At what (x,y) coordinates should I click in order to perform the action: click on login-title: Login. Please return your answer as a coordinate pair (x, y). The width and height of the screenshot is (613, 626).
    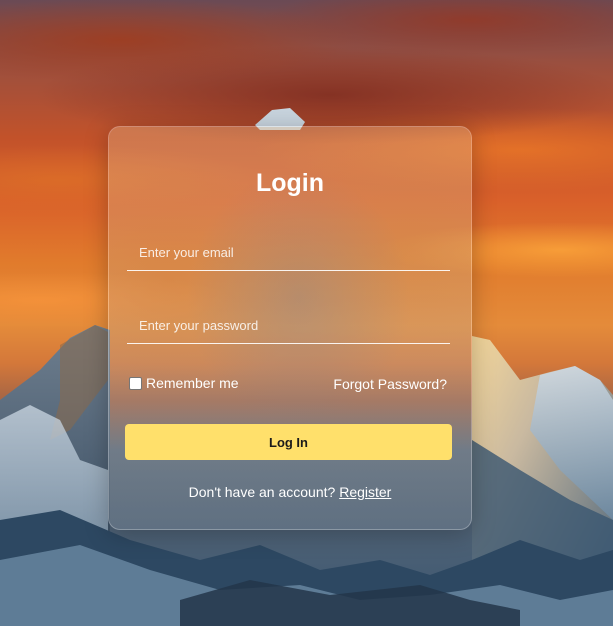
    Looking at the image, I should click on (290, 183).